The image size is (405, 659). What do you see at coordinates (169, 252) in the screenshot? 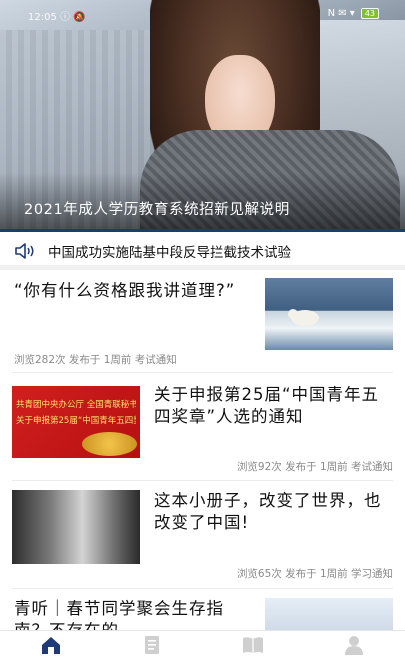
I see `notice-text: 中国成功实施陆基中段反导拦截技术试验` at bounding box center [169, 252].